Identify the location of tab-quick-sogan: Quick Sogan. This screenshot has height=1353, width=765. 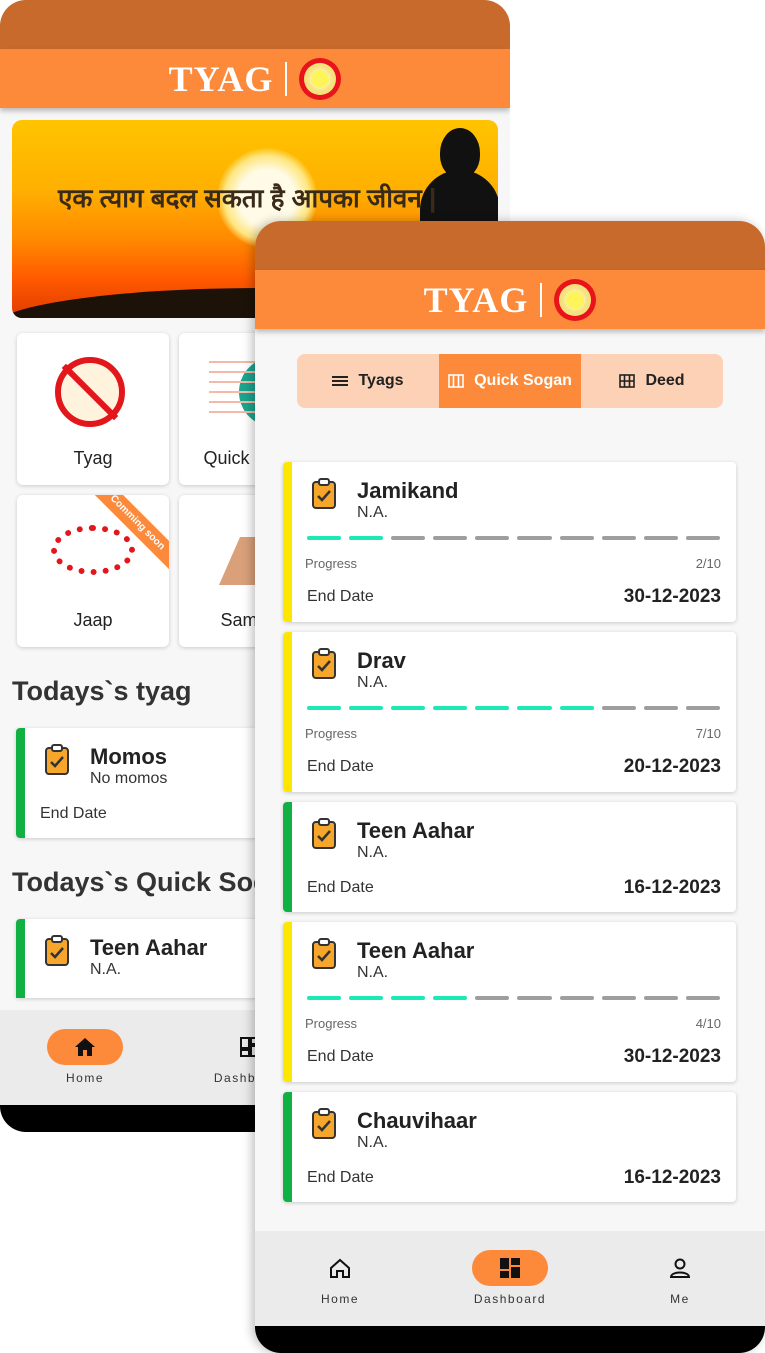
(510, 381).